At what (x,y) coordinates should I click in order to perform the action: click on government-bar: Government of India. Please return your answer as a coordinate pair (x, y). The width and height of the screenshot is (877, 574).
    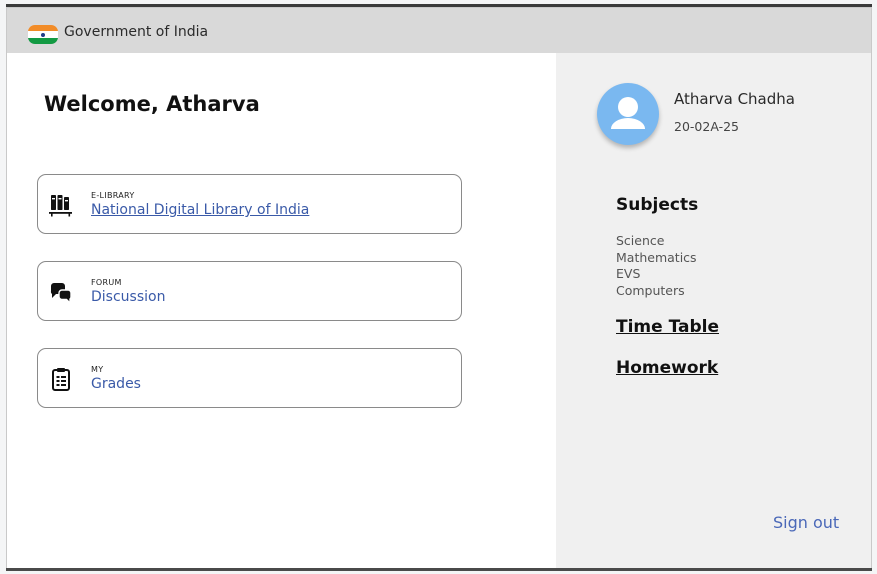
    Looking at the image, I should click on (439, 30).